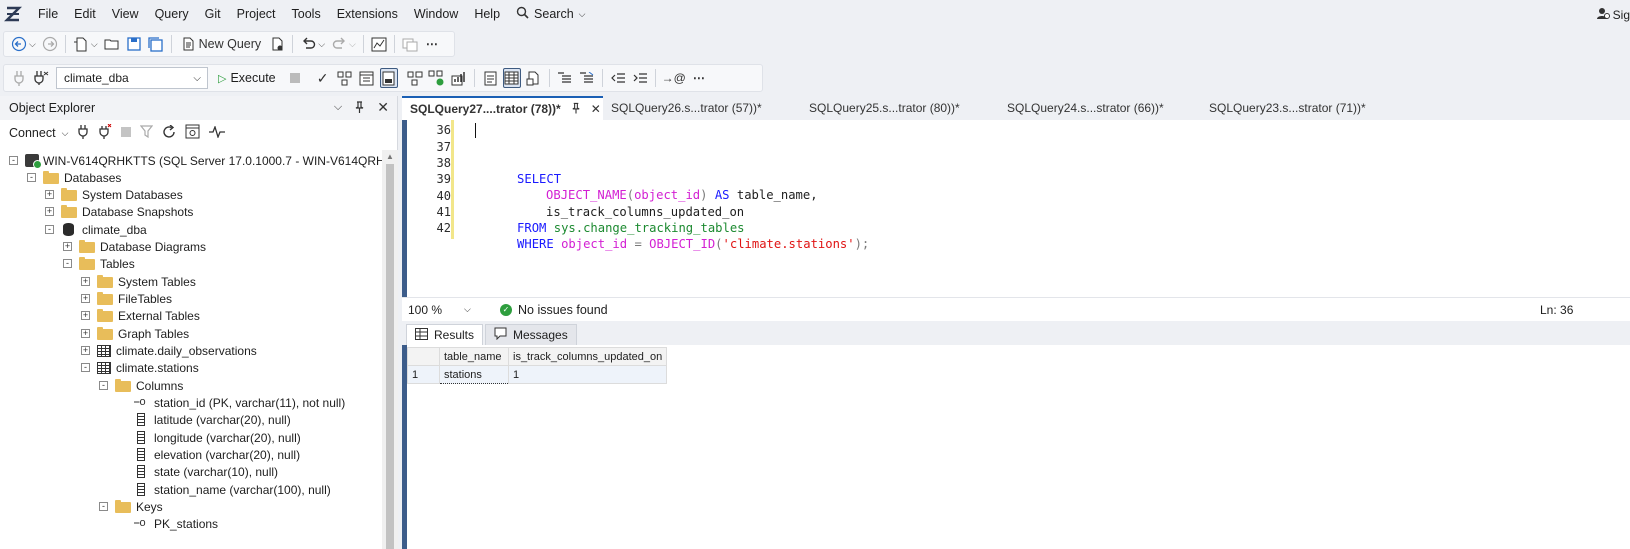 This screenshot has width=1630, height=549. What do you see at coordinates (423, 374) in the screenshot?
I see `row-number: 1` at bounding box center [423, 374].